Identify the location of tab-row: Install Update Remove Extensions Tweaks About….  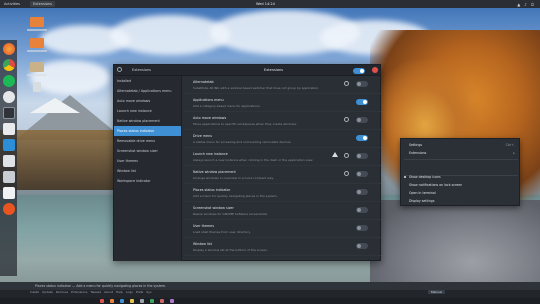
(270, 294).